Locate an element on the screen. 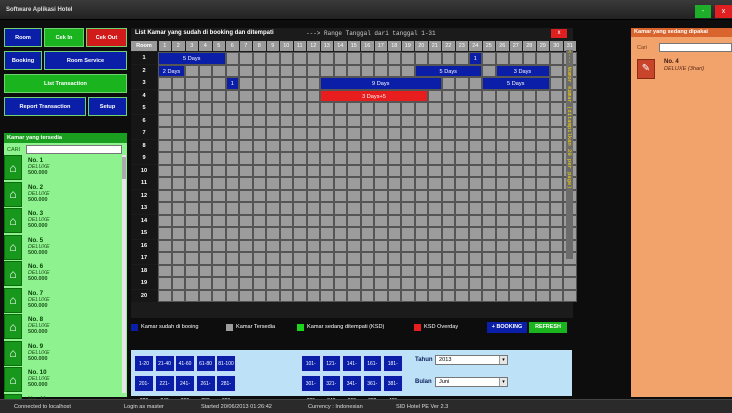  range-button: 81-100 is located at coordinates (226, 363).